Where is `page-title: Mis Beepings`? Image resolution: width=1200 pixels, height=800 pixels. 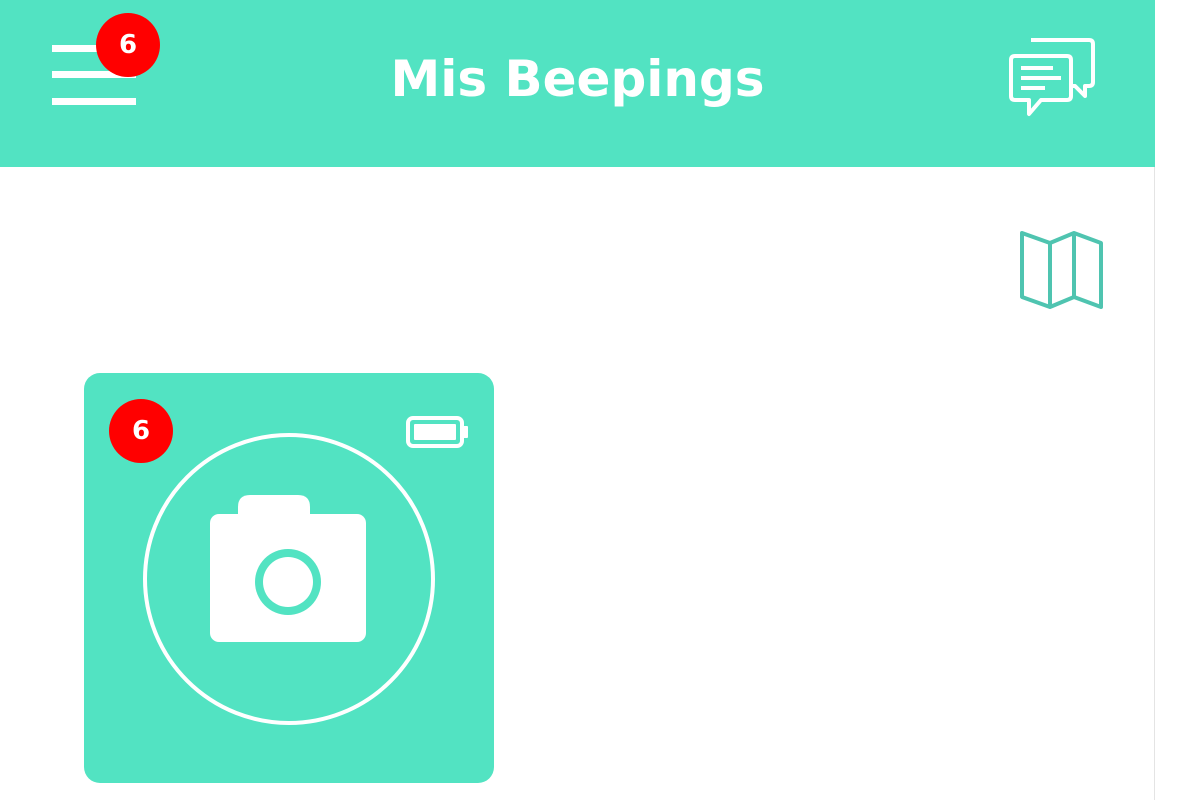 page-title: Mis Beepings is located at coordinates (577, 79).